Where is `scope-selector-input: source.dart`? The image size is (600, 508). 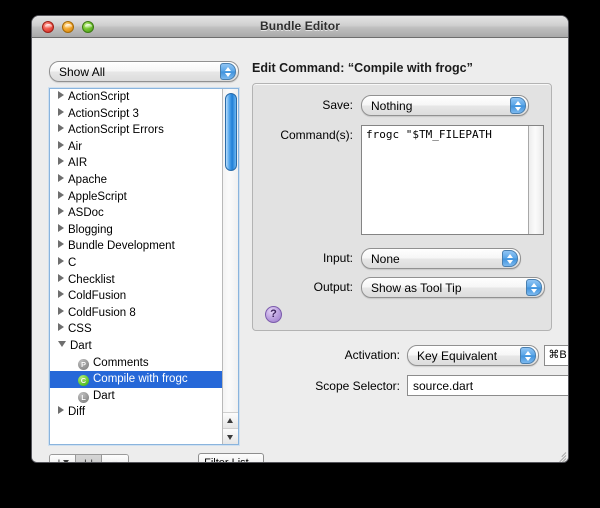
scope-selector-input: source.dart is located at coordinates (487, 385).